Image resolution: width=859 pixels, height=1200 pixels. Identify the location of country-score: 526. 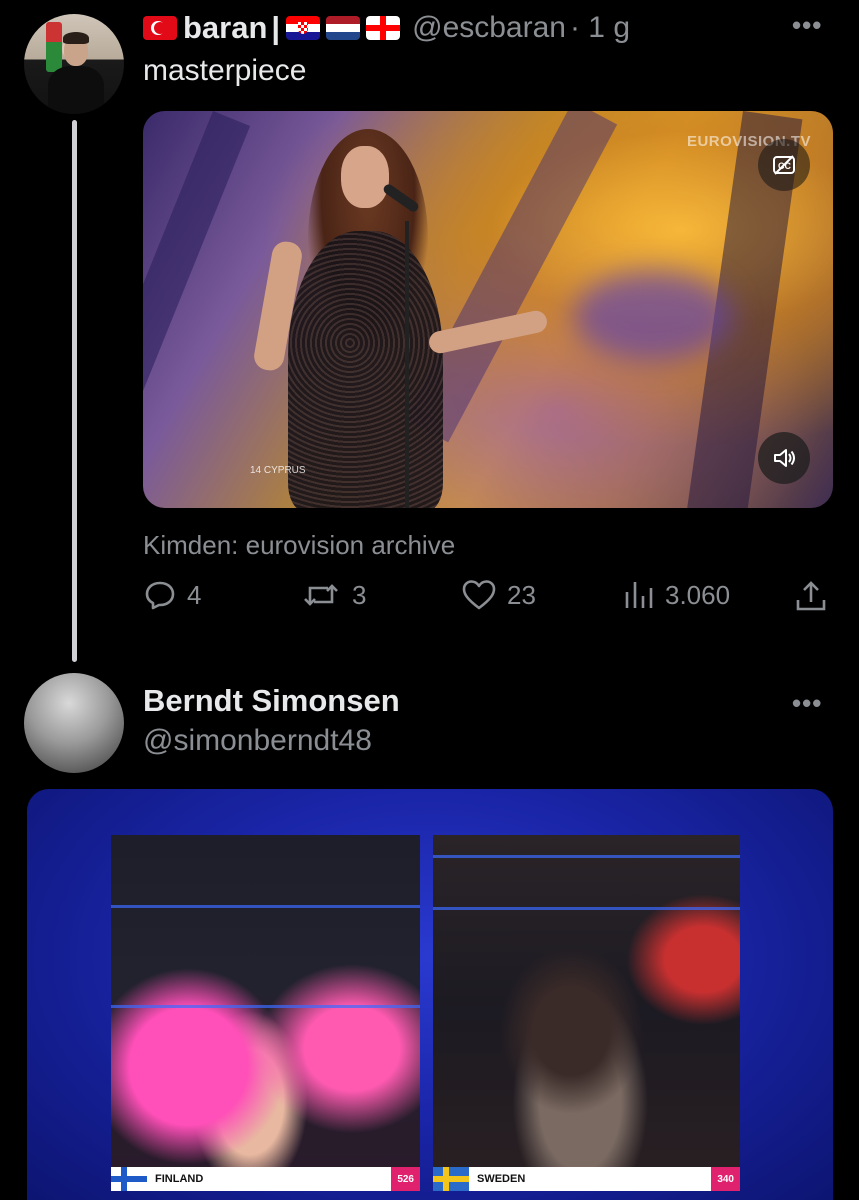
(405, 1179).